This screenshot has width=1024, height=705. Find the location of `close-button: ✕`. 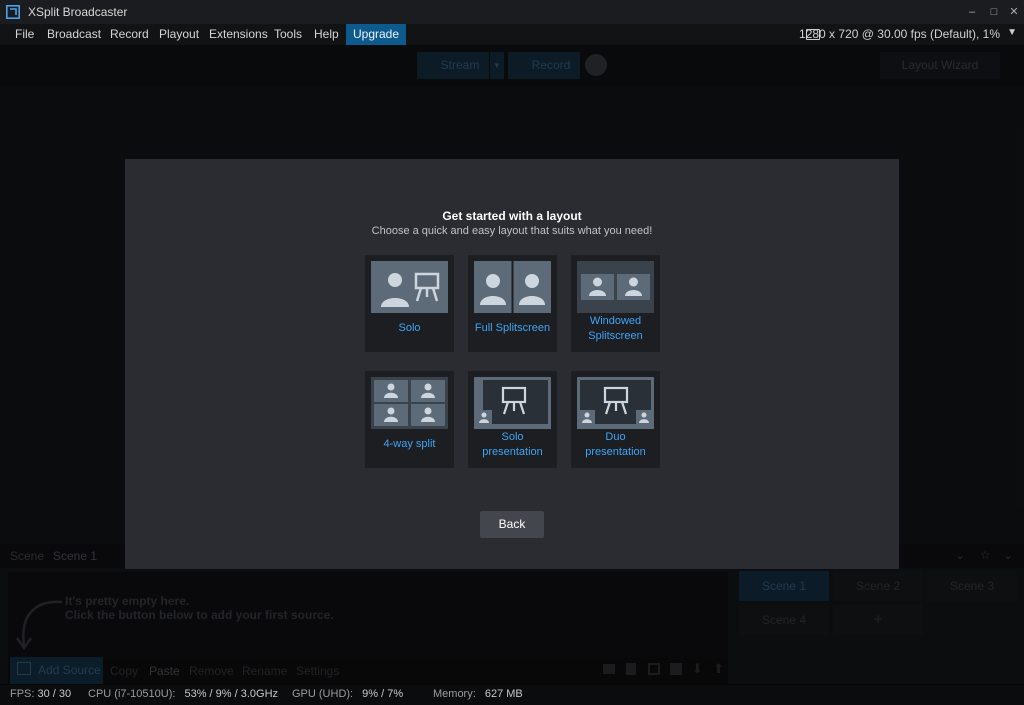

close-button: ✕ is located at coordinates (1014, 12).